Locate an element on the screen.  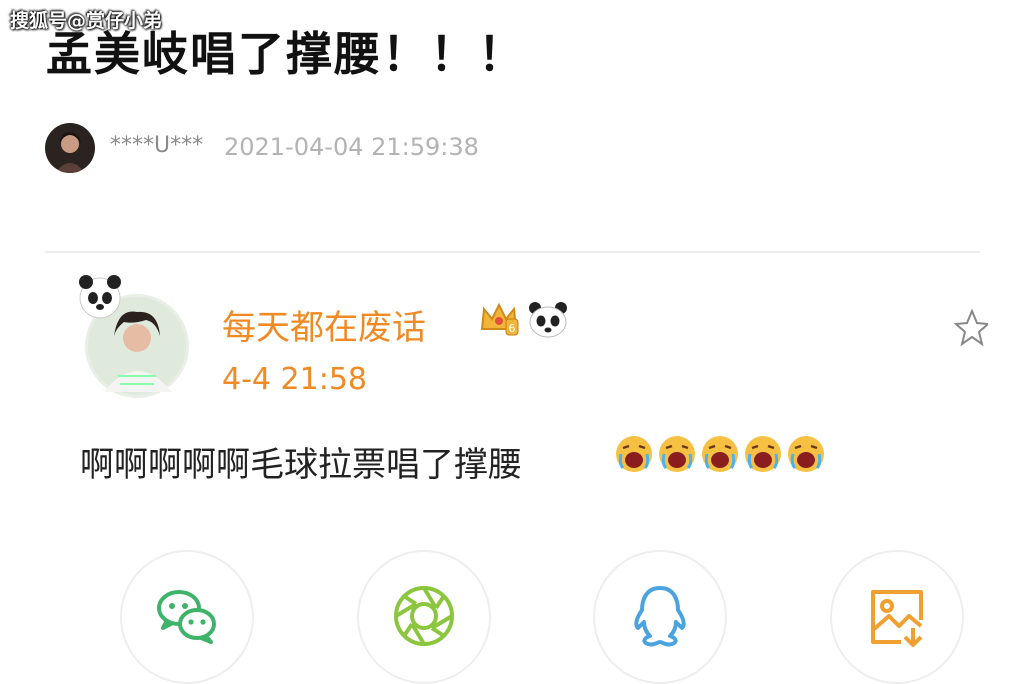
author-avatar is located at coordinates (70, 148).